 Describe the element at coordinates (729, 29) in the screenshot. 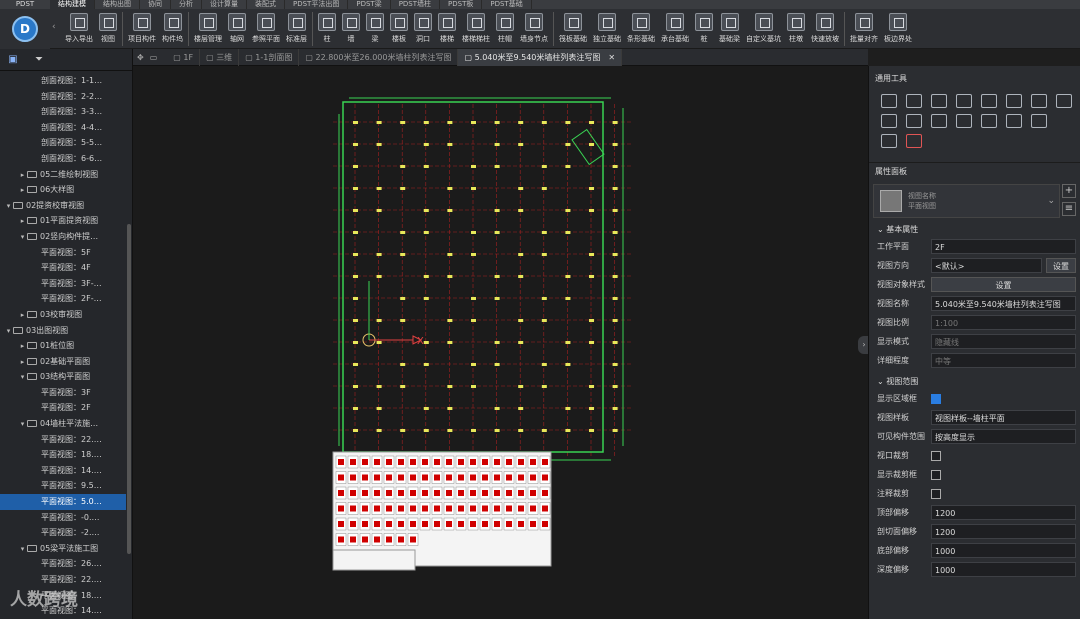

I see `tool-button: 基础梁` at that location.